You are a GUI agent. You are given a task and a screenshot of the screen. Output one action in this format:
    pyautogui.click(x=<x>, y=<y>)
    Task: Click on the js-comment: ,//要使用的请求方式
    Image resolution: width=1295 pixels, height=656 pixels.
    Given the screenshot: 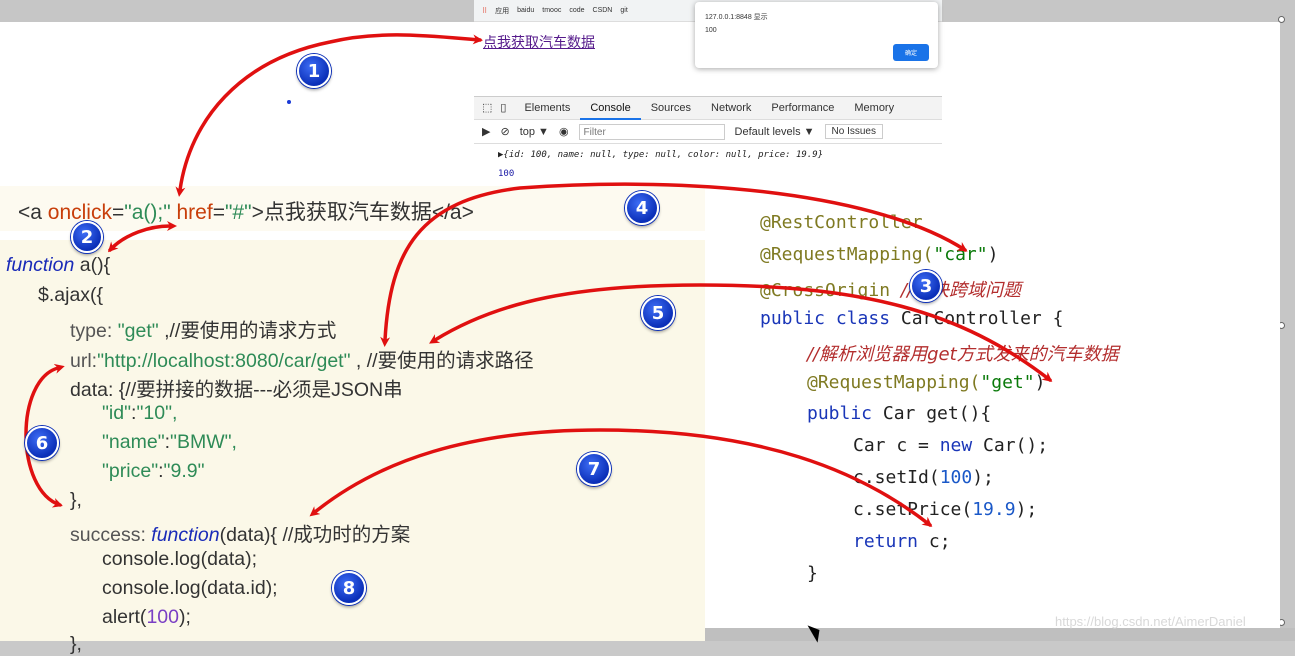 What is the action you would take?
    pyautogui.click(x=247, y=331)
    